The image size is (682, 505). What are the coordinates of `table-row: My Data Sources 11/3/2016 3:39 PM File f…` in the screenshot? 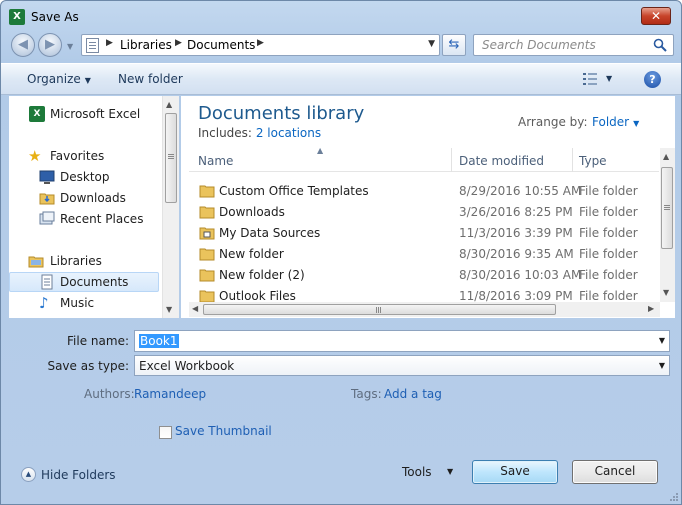 It's located at (424, 233).